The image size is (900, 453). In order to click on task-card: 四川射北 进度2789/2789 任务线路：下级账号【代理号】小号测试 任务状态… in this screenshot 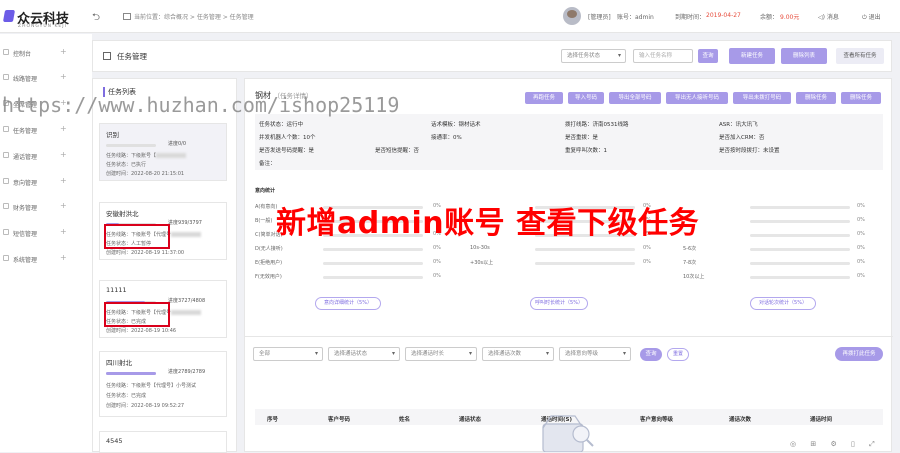, I will do `click(163, 384)`.